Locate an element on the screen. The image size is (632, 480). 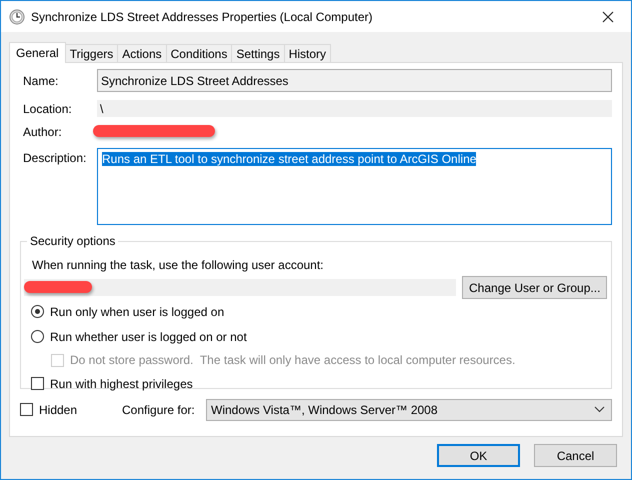
redaction-mark is located at coordinates (58, 287).